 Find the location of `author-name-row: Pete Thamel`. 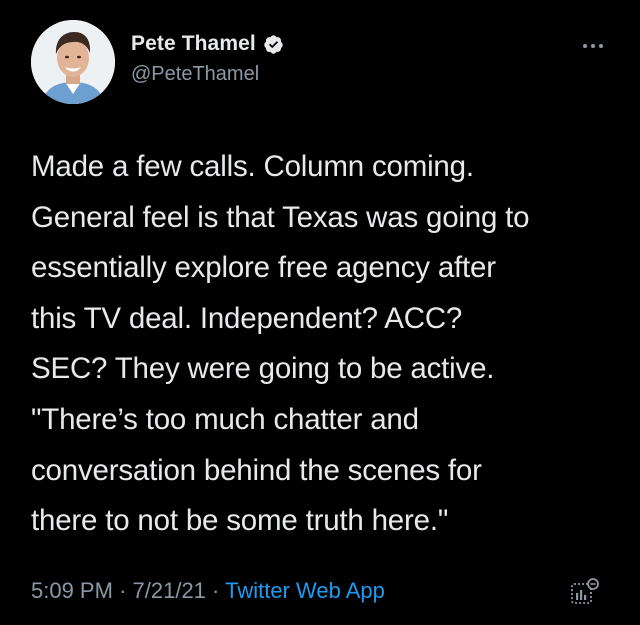

author-name-row: Pete Thamel is located at coordinates (207, 44).